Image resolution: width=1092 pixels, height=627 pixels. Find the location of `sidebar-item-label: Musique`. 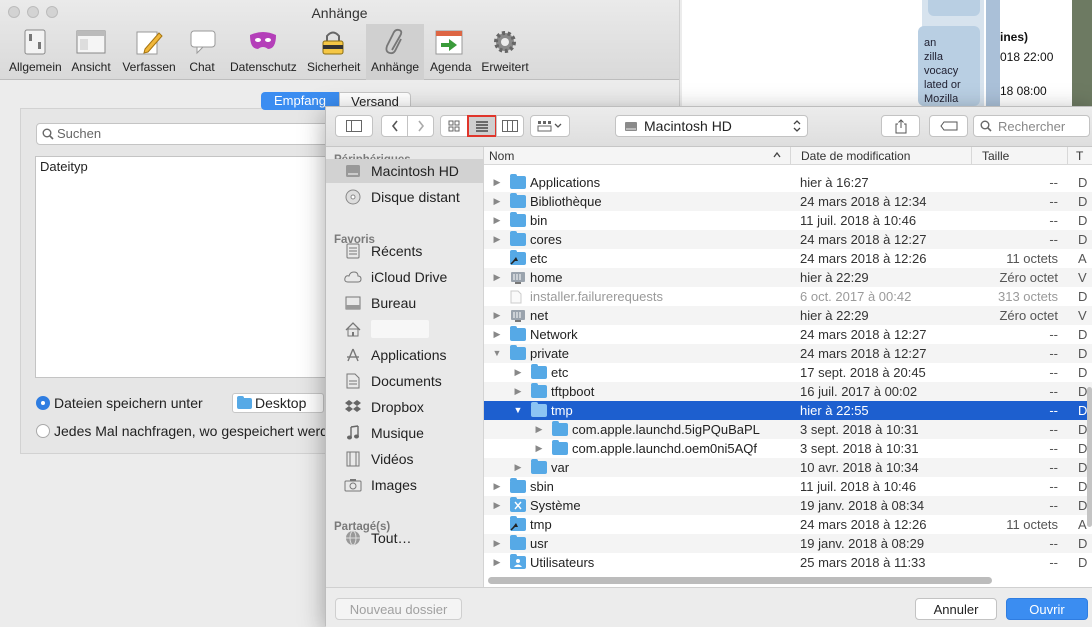

sidebar-item-label: Musique is located at coordinates (397, 433).